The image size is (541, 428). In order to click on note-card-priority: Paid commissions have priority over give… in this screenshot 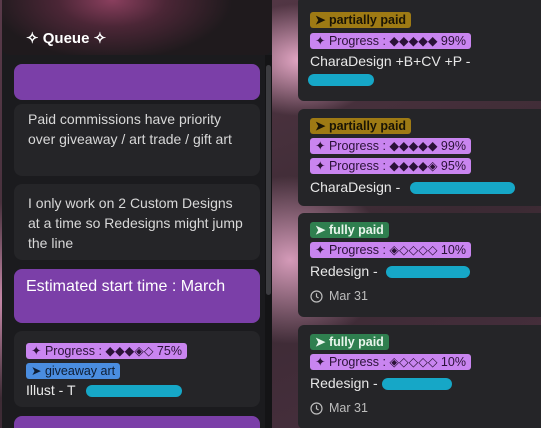, I will do `click(137, 140)`.